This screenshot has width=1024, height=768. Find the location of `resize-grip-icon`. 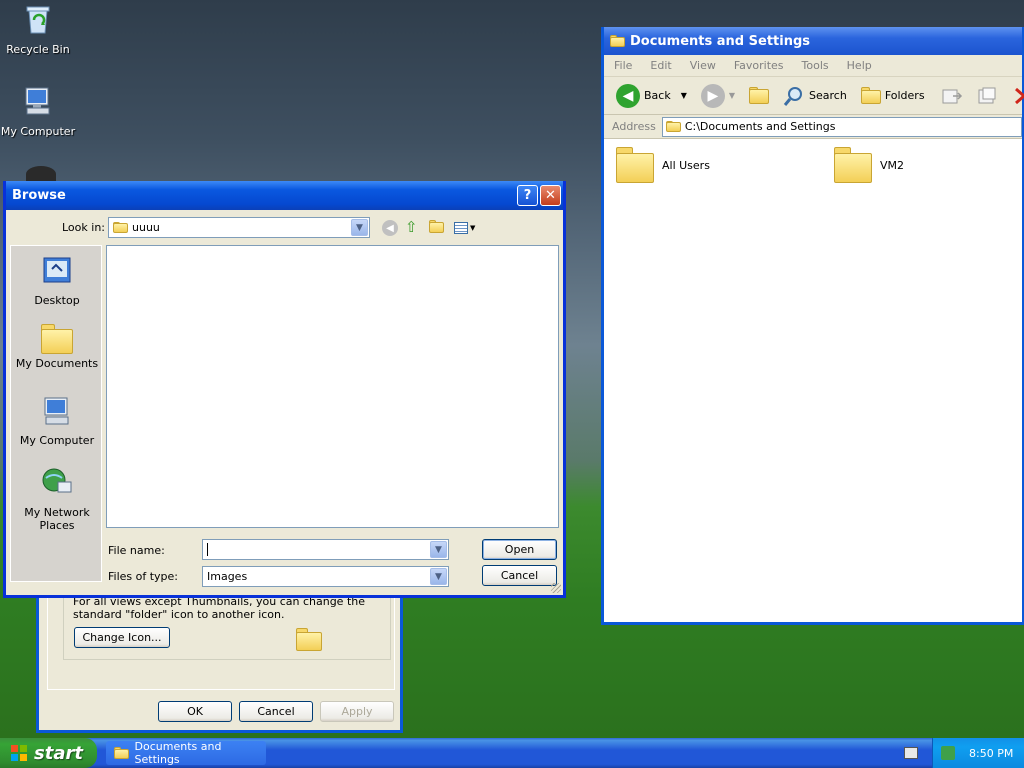

resize-grip-icon is located at coordinates (556, 588).